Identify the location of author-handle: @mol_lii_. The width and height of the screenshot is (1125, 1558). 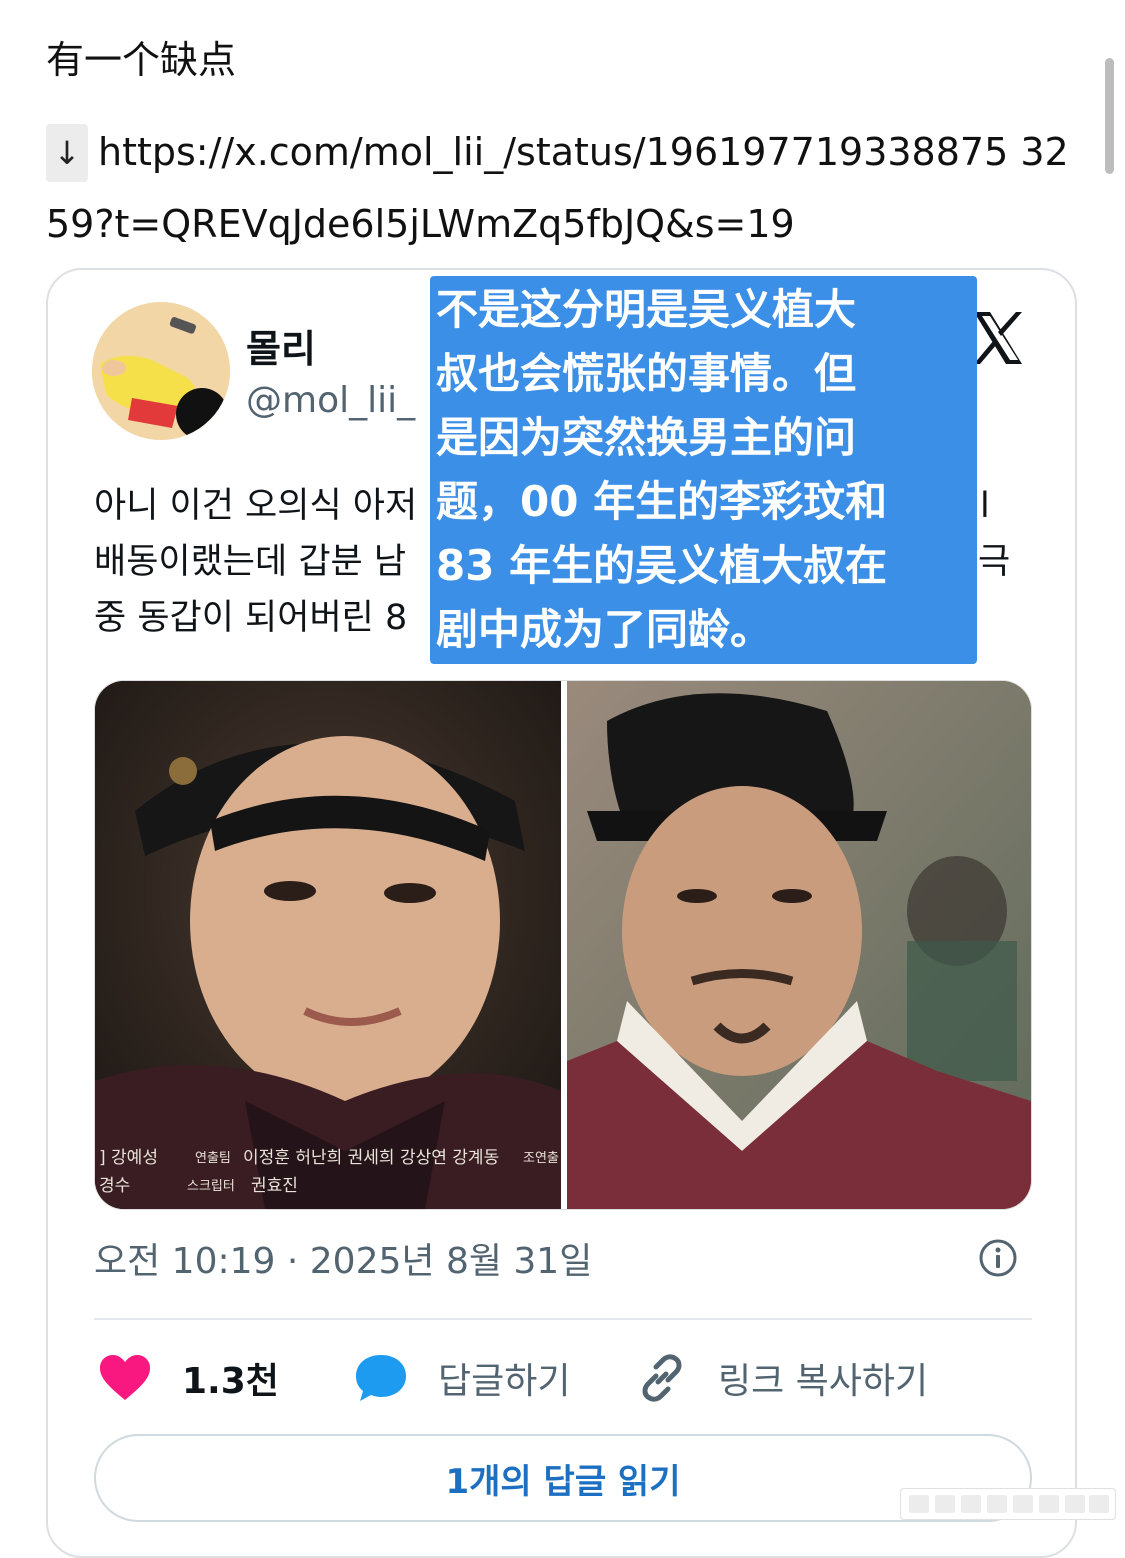
(330, 400).